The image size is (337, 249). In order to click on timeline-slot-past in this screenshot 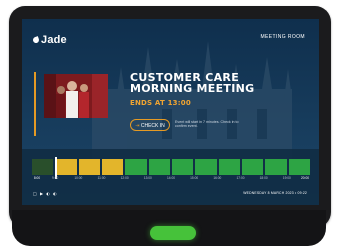, I will do `click(43, 167)`.